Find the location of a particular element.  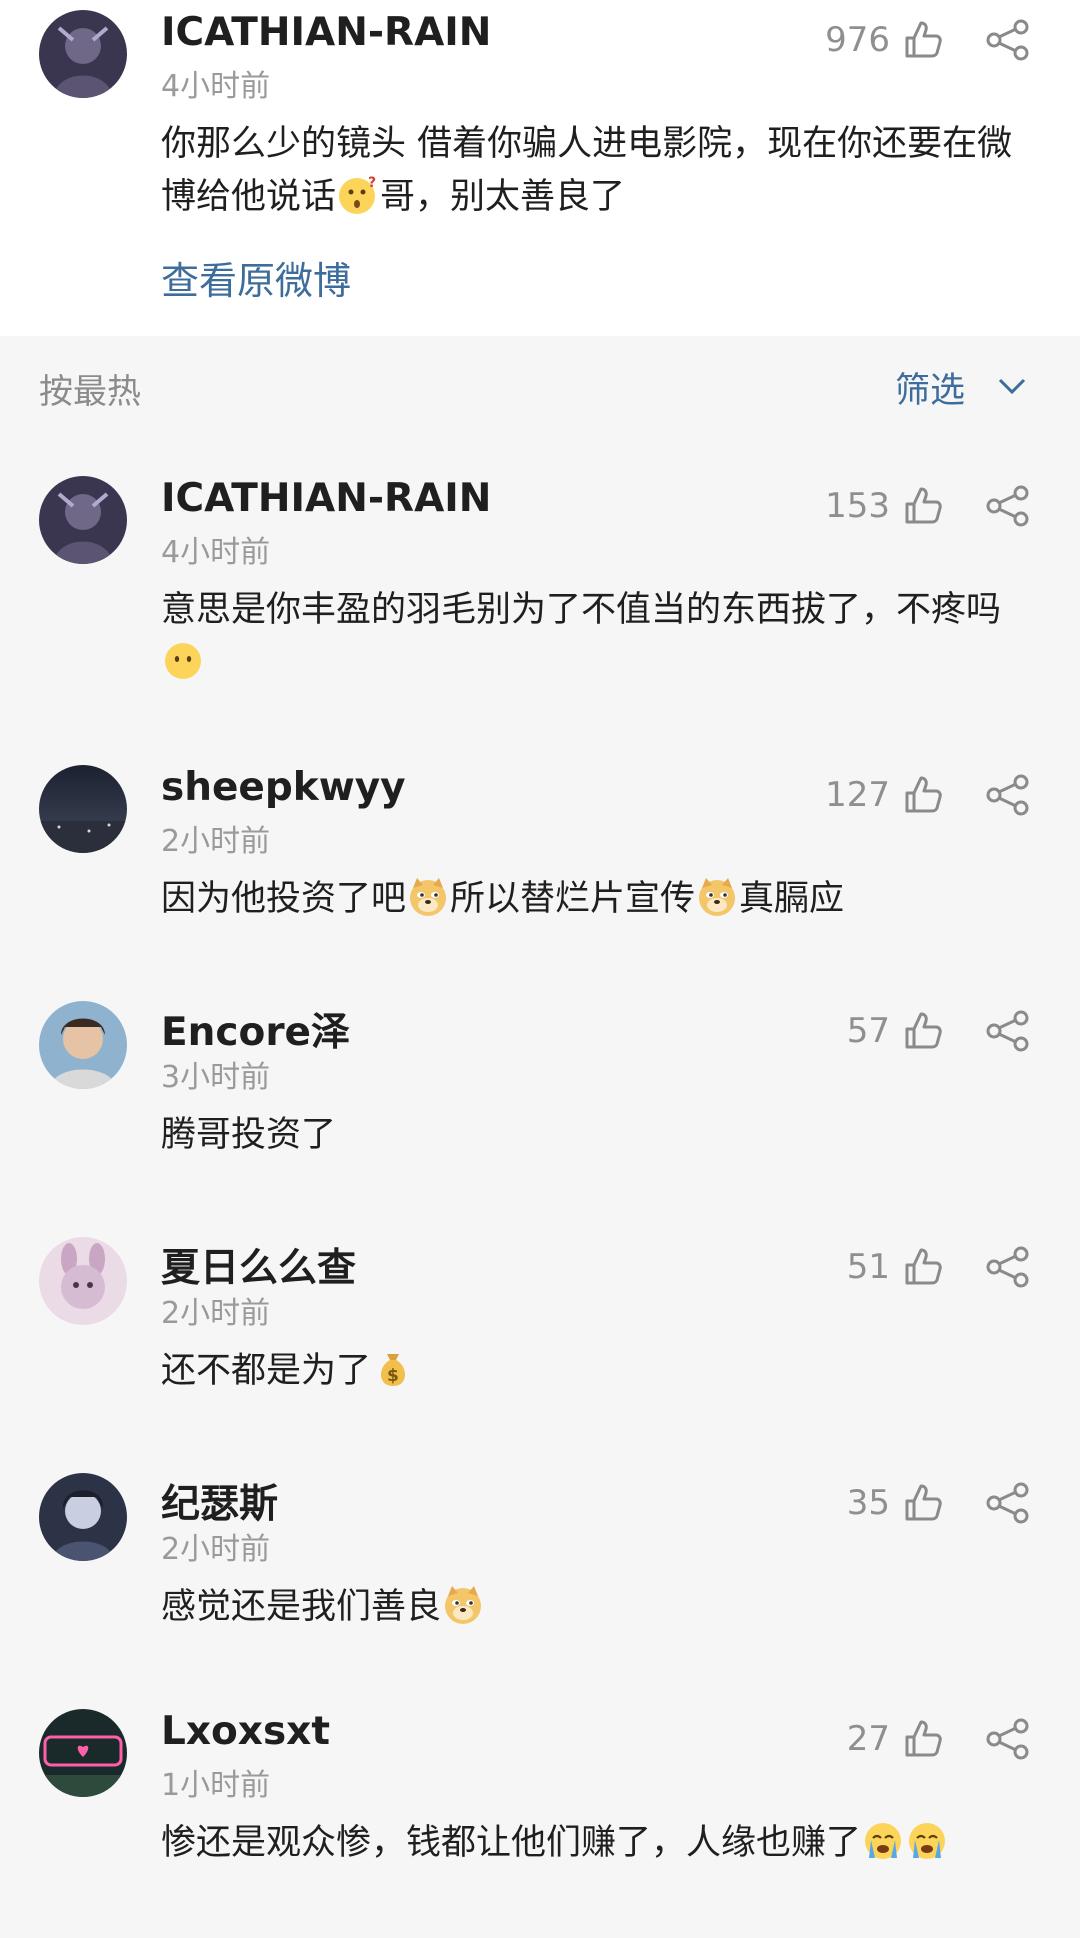

comment-text: 你那么少的镜头 借着你骗人进电影院，现在你还要在微博给他说话 哥，别太善良了 is located at coordinates (587, 170).